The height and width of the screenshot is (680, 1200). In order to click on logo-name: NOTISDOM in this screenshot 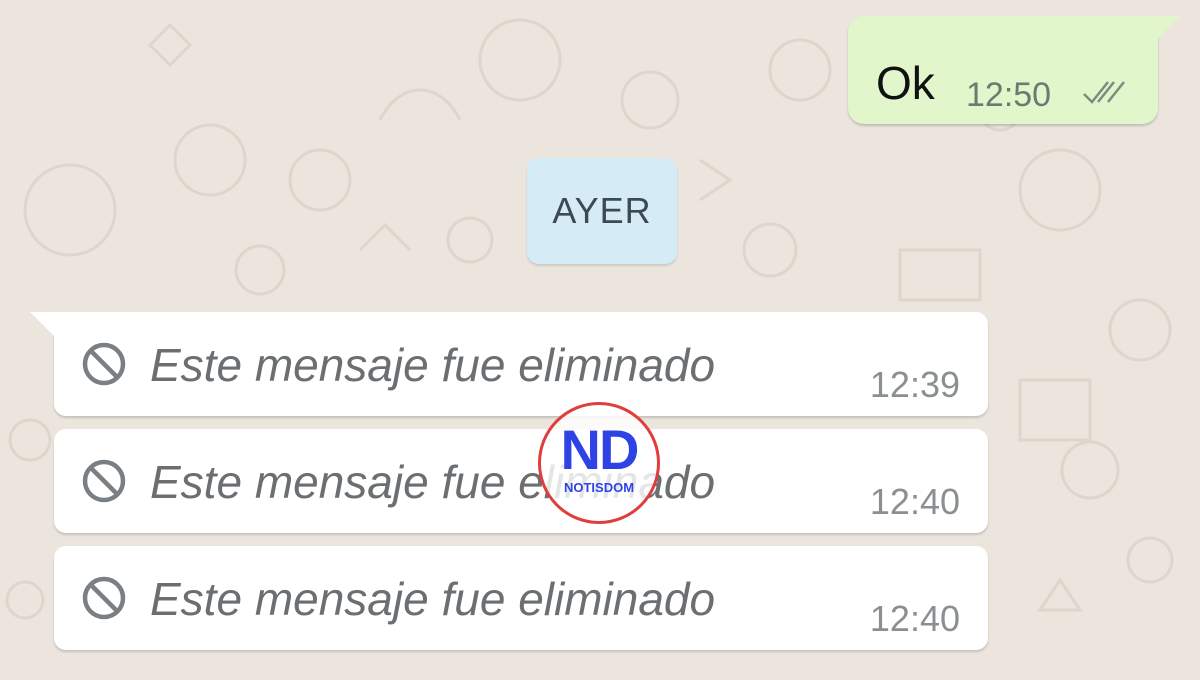, I will do `click(599, 487)`.